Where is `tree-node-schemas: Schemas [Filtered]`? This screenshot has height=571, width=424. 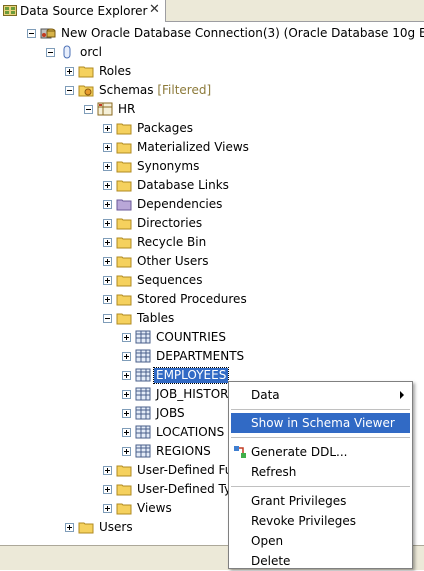
tree-node-schemas: Schemas [Filtered] is located at coordinates (212, 90).